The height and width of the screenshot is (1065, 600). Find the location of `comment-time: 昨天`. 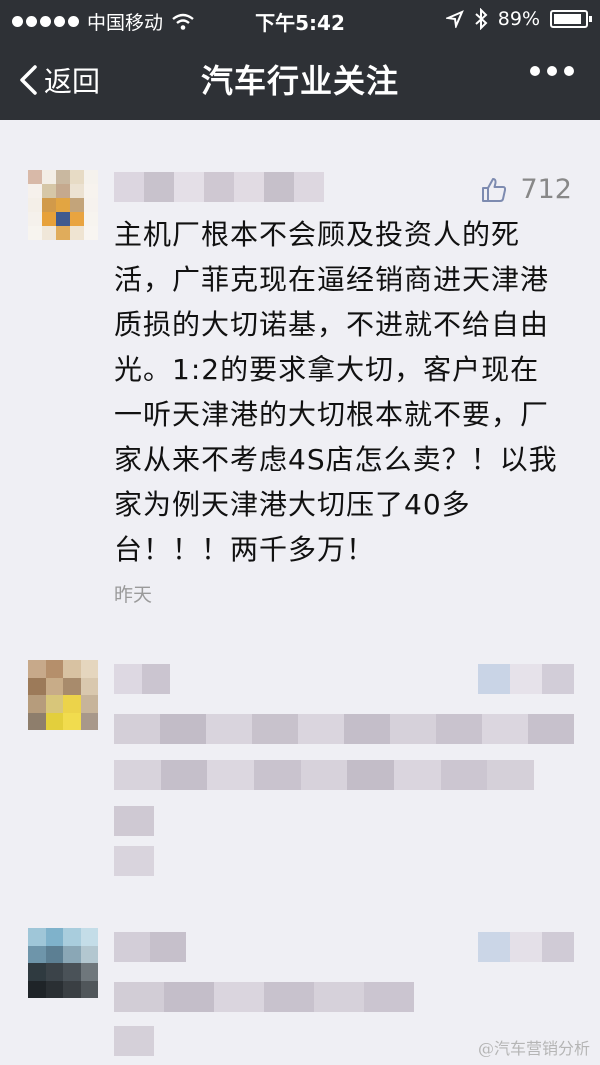

comment-time: 昨天 is located at coordinates (133, 595).